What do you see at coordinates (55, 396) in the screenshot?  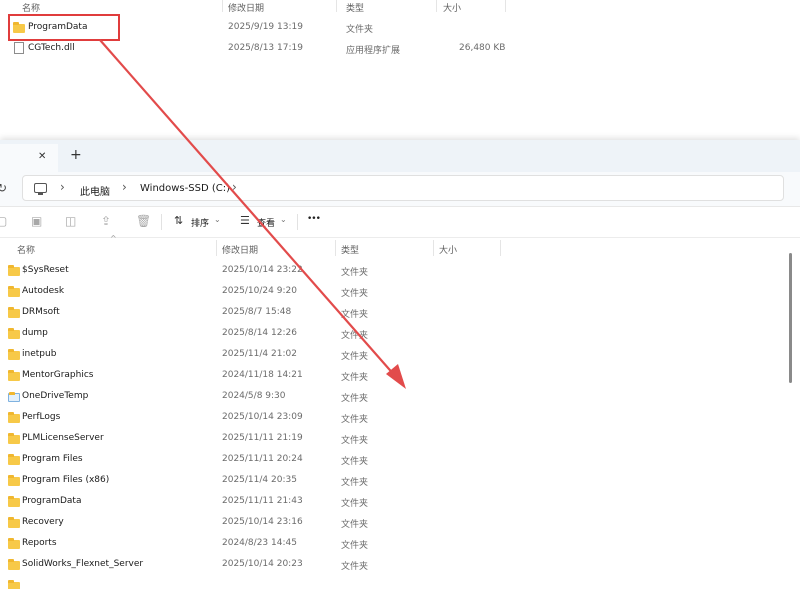 I see `file-name: OneDriveTemp` at bounding box center [55, 396].